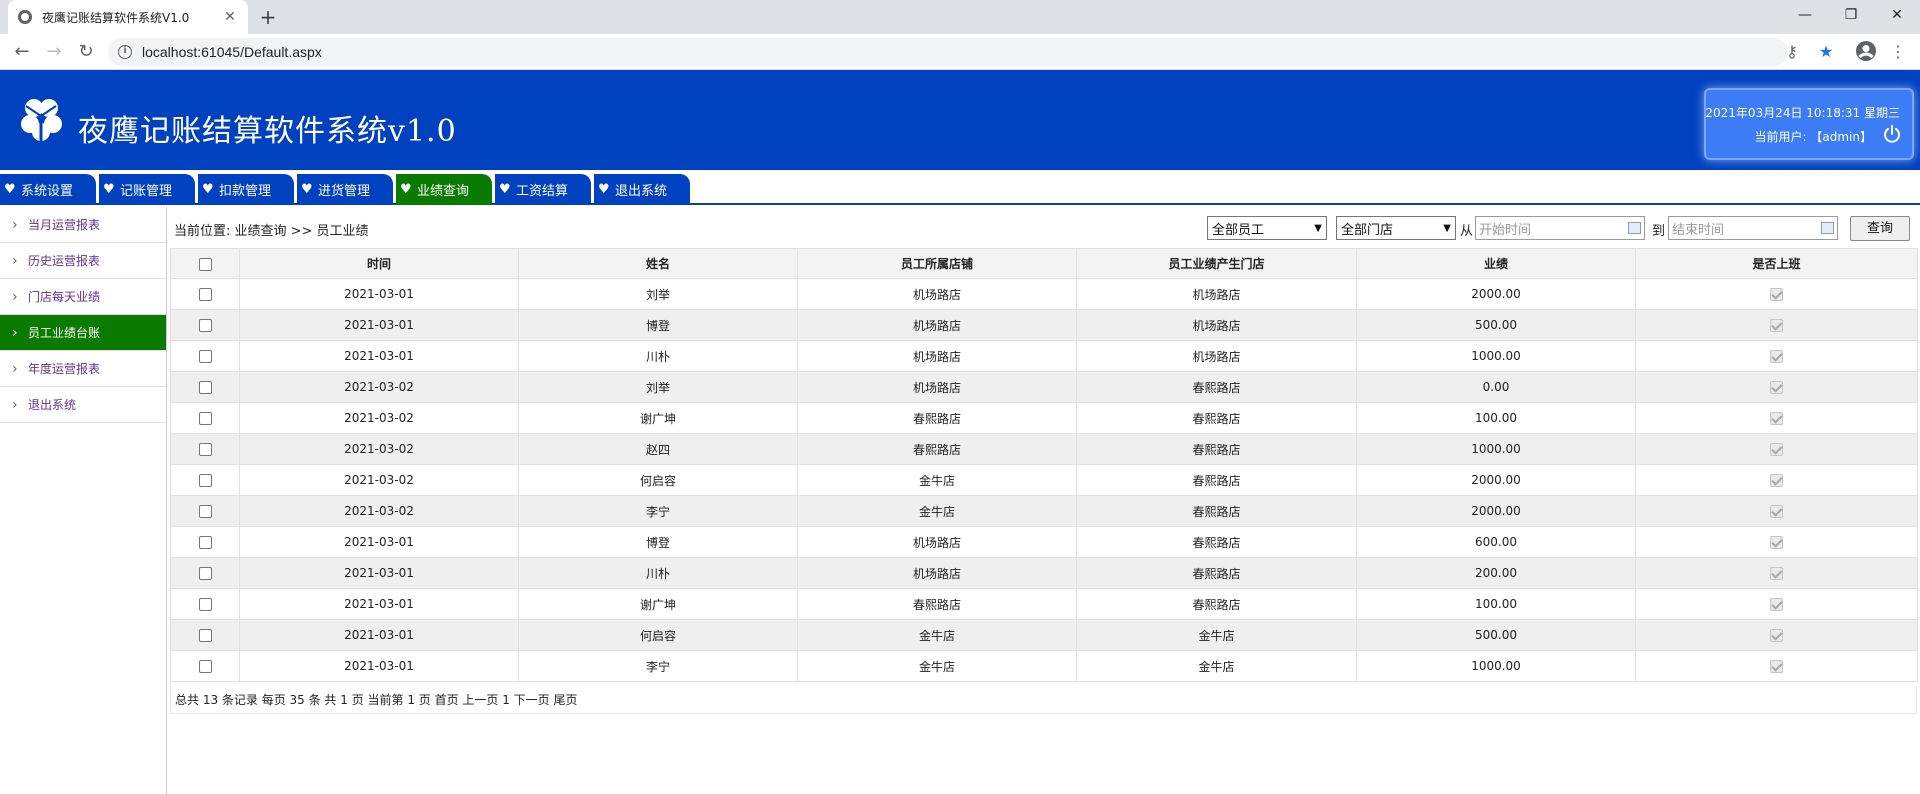  What do you see at coordinates (1851, 15) in the screenshot?
I see `restore-button: ❐` at bounding box center [1851, 15].